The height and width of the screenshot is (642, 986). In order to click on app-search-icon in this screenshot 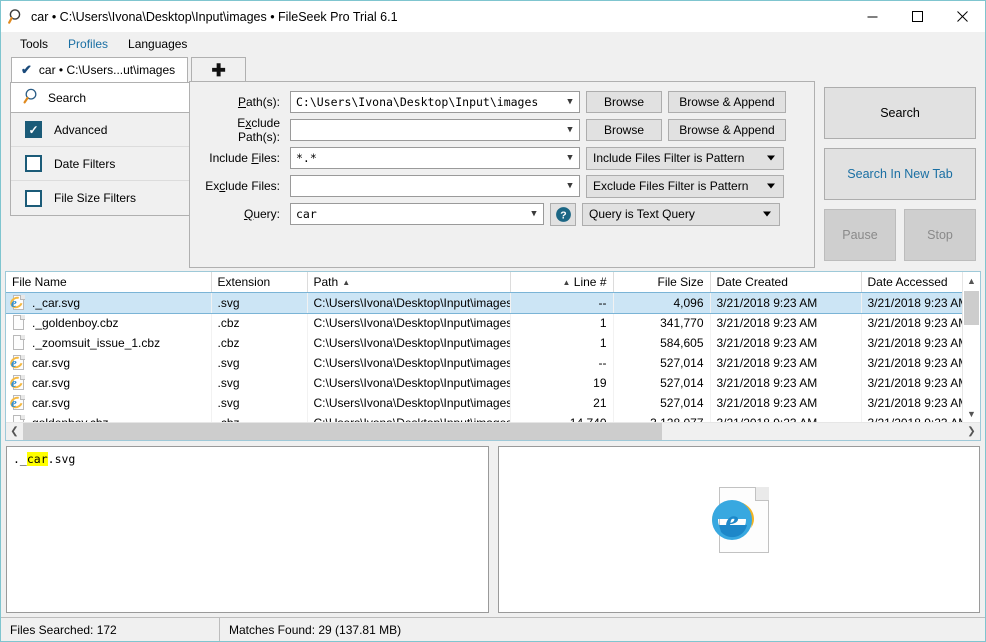, I will do `click(16, 16)`.